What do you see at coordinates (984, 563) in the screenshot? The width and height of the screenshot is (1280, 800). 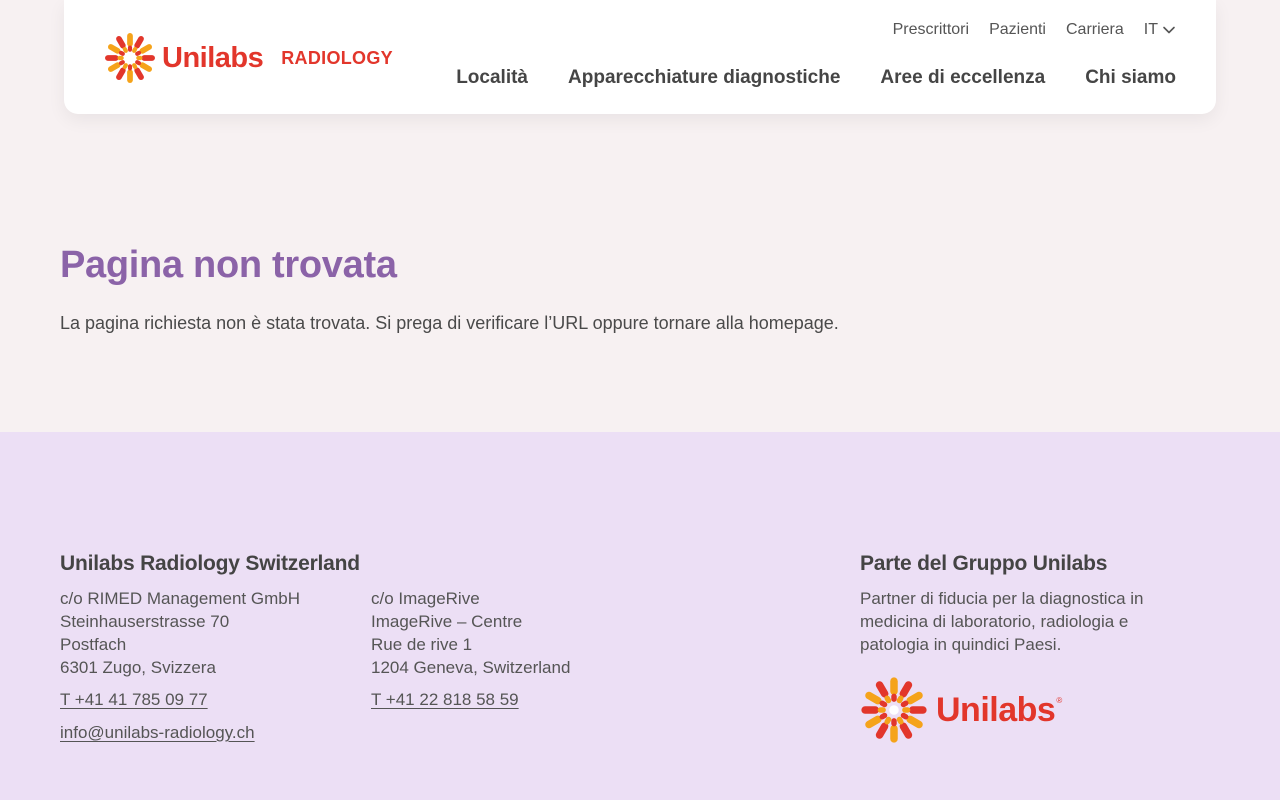 I see `footer-group-title: Parte del Gruppo Unilabs` at bounding box center [984, 563].